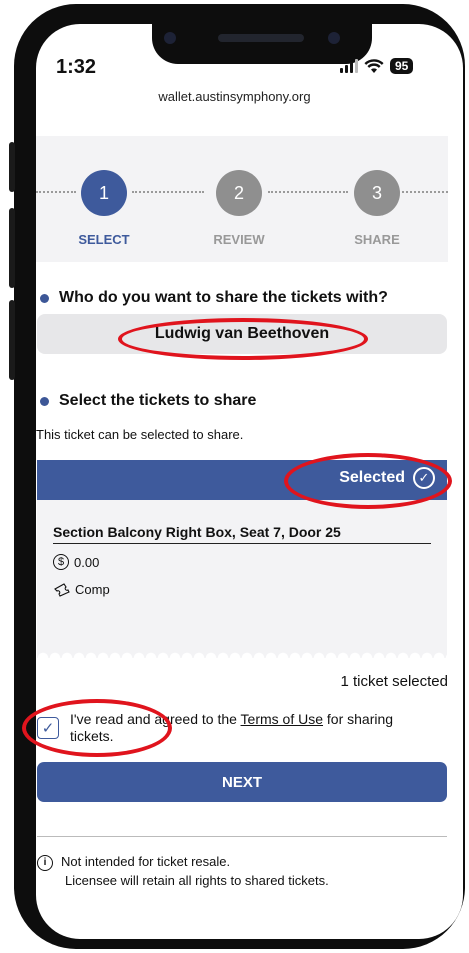 The width and height of the screenshot is (469, 953). What do you see at coordinates (76, 67) in the screenshot?
I see `status-time: 1:32` at bounding box center [76, 67].